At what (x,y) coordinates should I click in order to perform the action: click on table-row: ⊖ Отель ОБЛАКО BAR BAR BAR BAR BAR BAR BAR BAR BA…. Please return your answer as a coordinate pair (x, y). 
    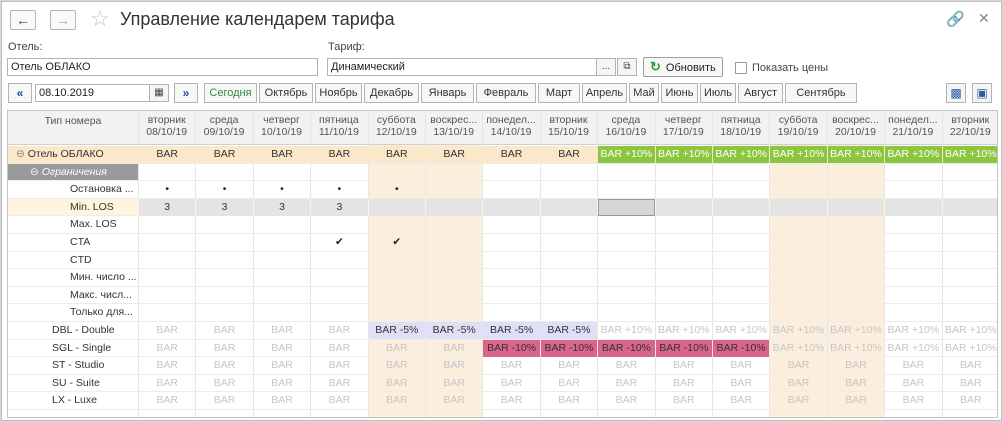
    Looking at the image, I should click on (502, 155).